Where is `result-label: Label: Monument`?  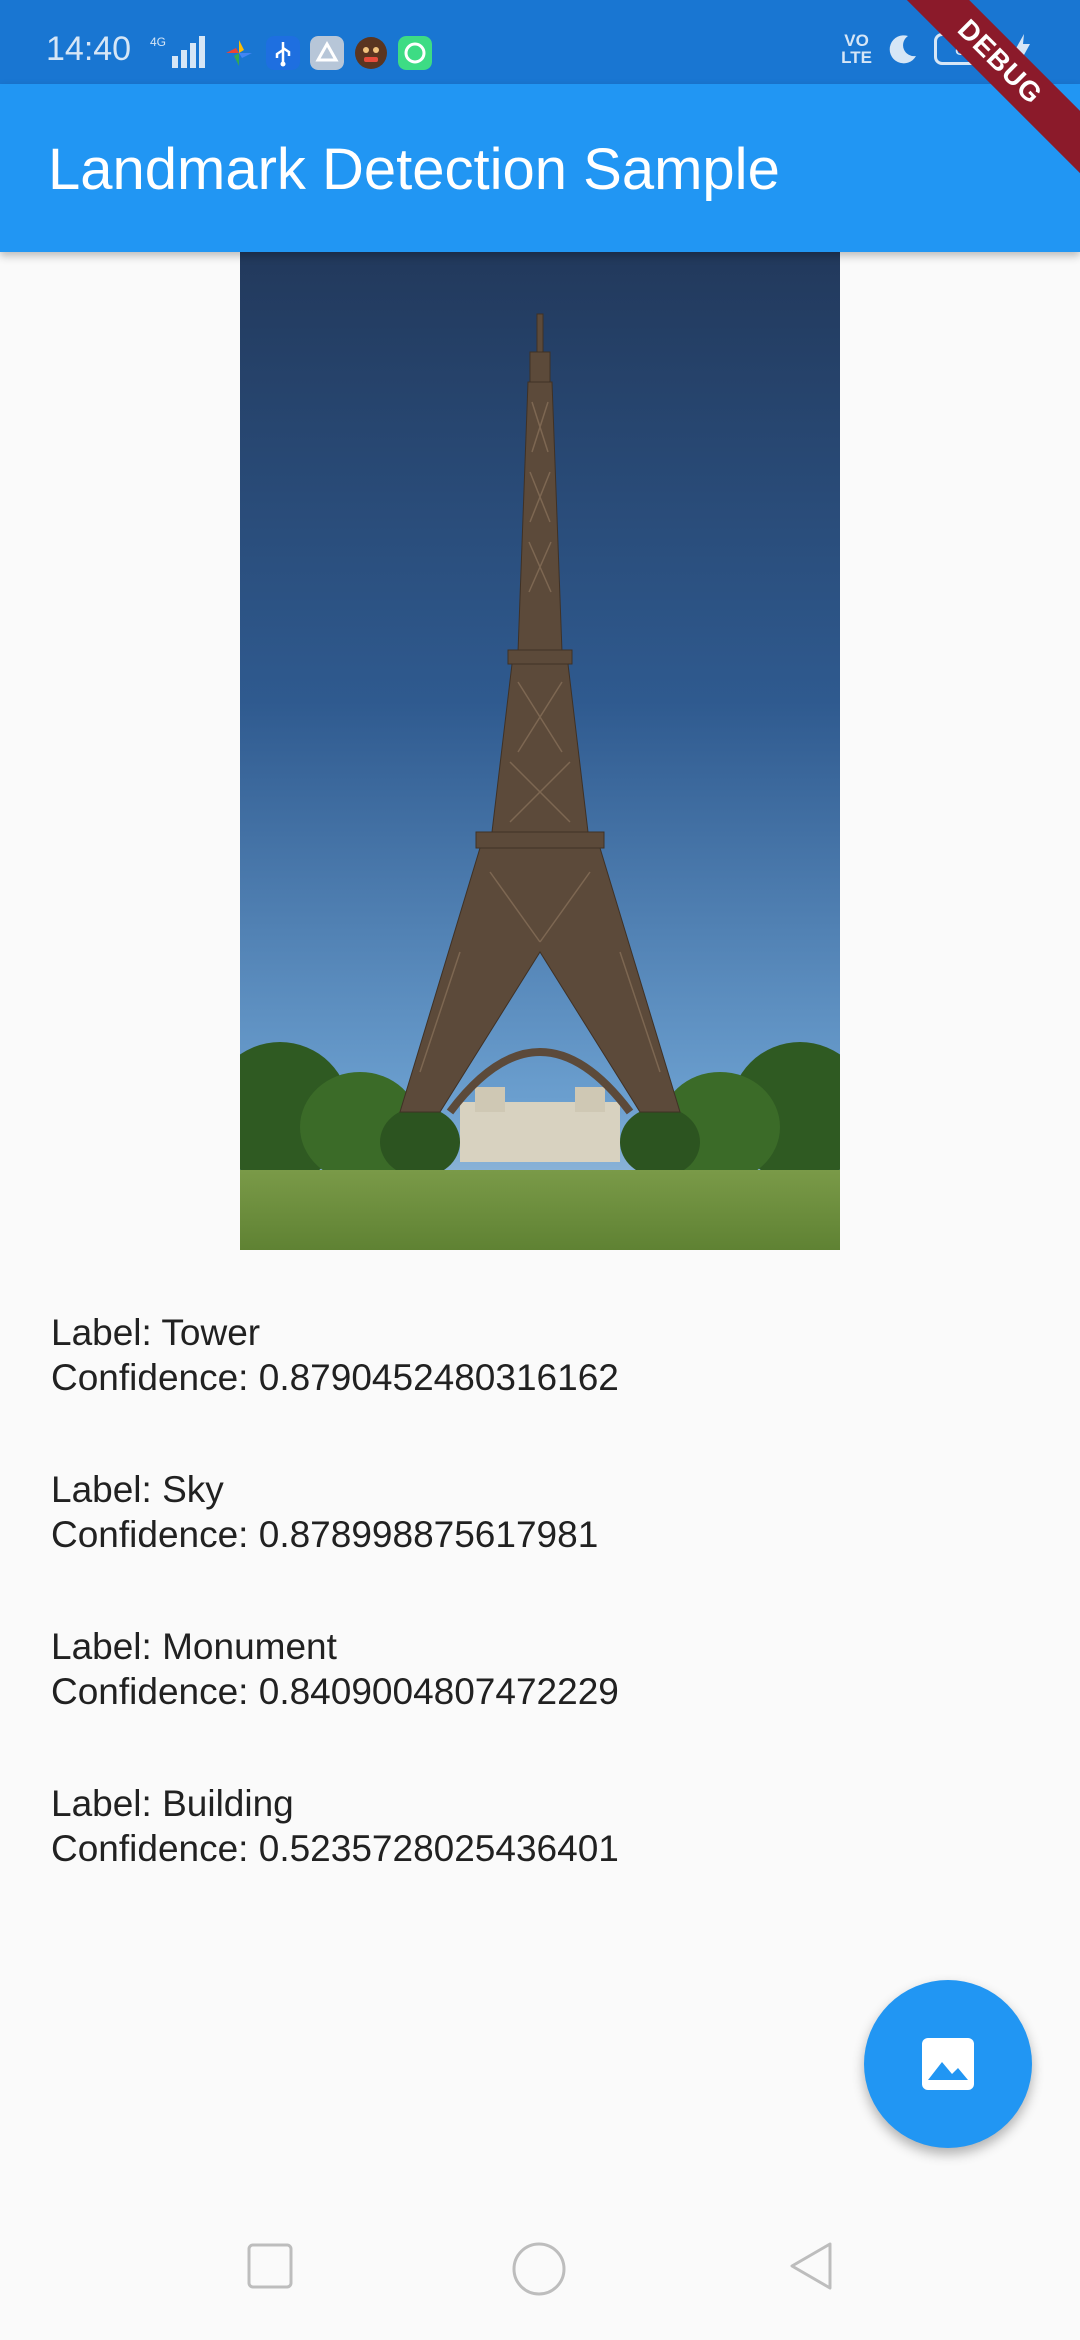 result-label: Label: Monument is located at coordinates (194, 1646).